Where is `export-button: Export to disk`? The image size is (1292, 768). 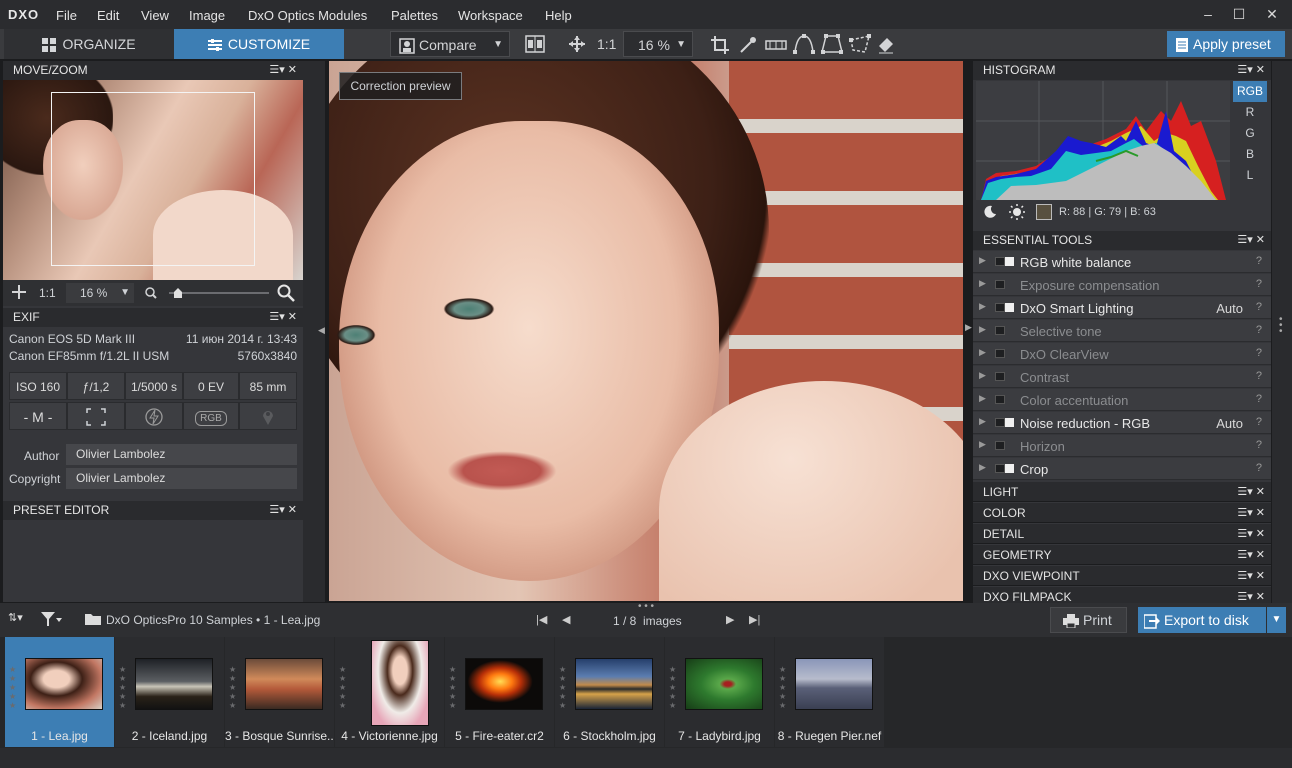
export-button: Export to disk is located at coordinates (1202, 620).